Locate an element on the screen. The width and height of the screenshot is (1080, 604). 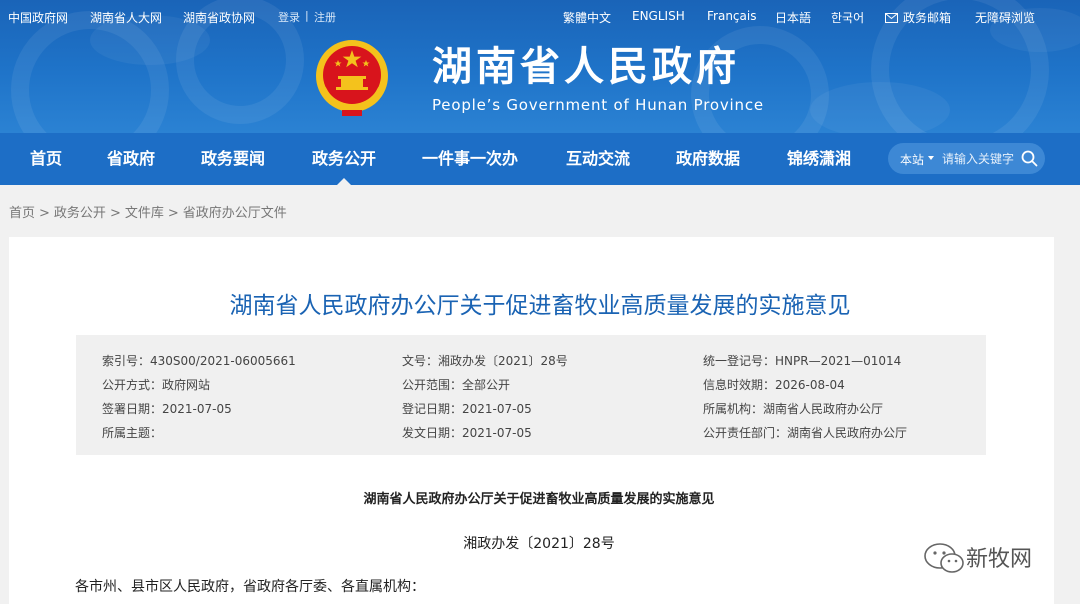
meta-document-number: 文号：湘政办发〔2021〕28号 is located at coordinates (485, 361).